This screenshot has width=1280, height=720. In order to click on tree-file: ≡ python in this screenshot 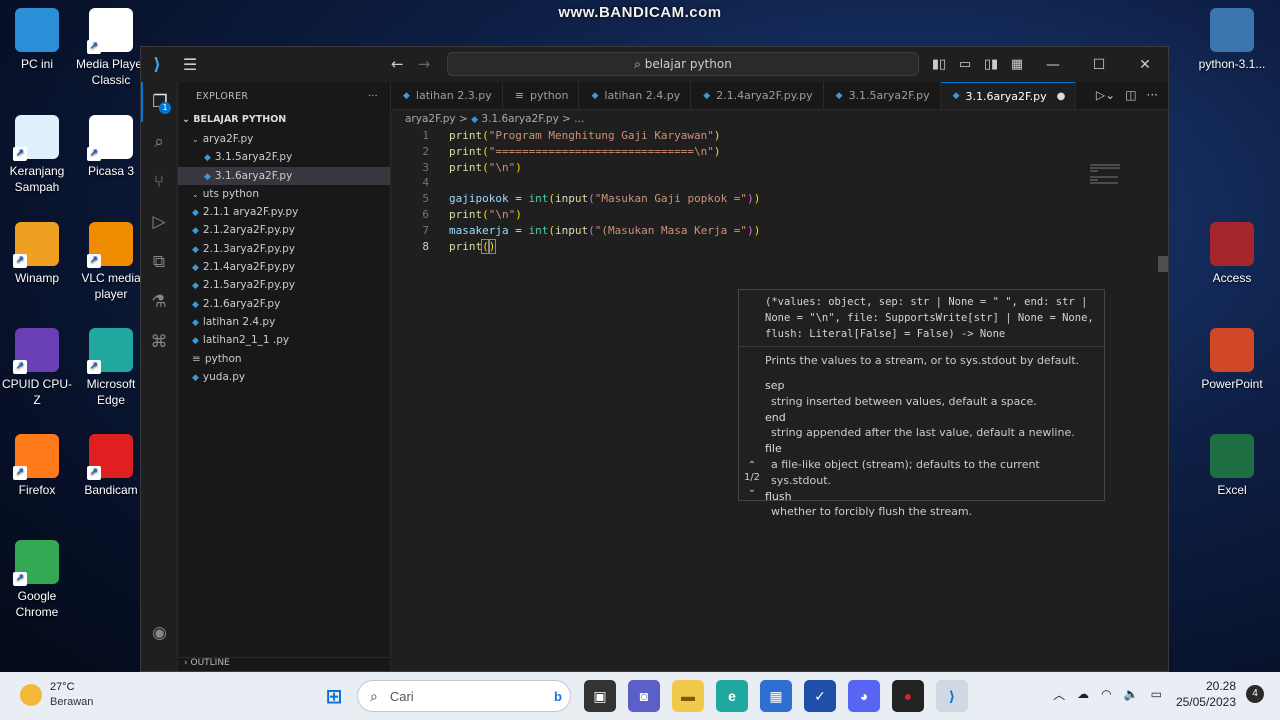, I will do `click(284, 359)`.